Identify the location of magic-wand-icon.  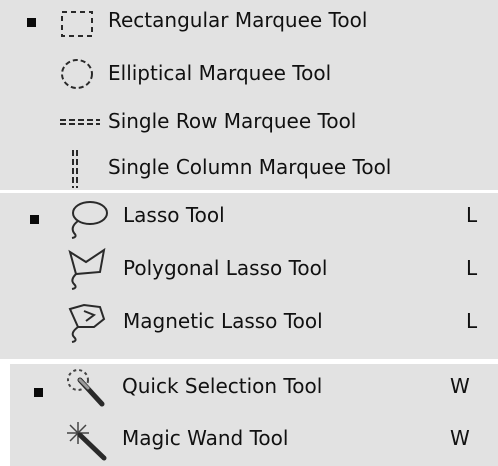
(86, 439).